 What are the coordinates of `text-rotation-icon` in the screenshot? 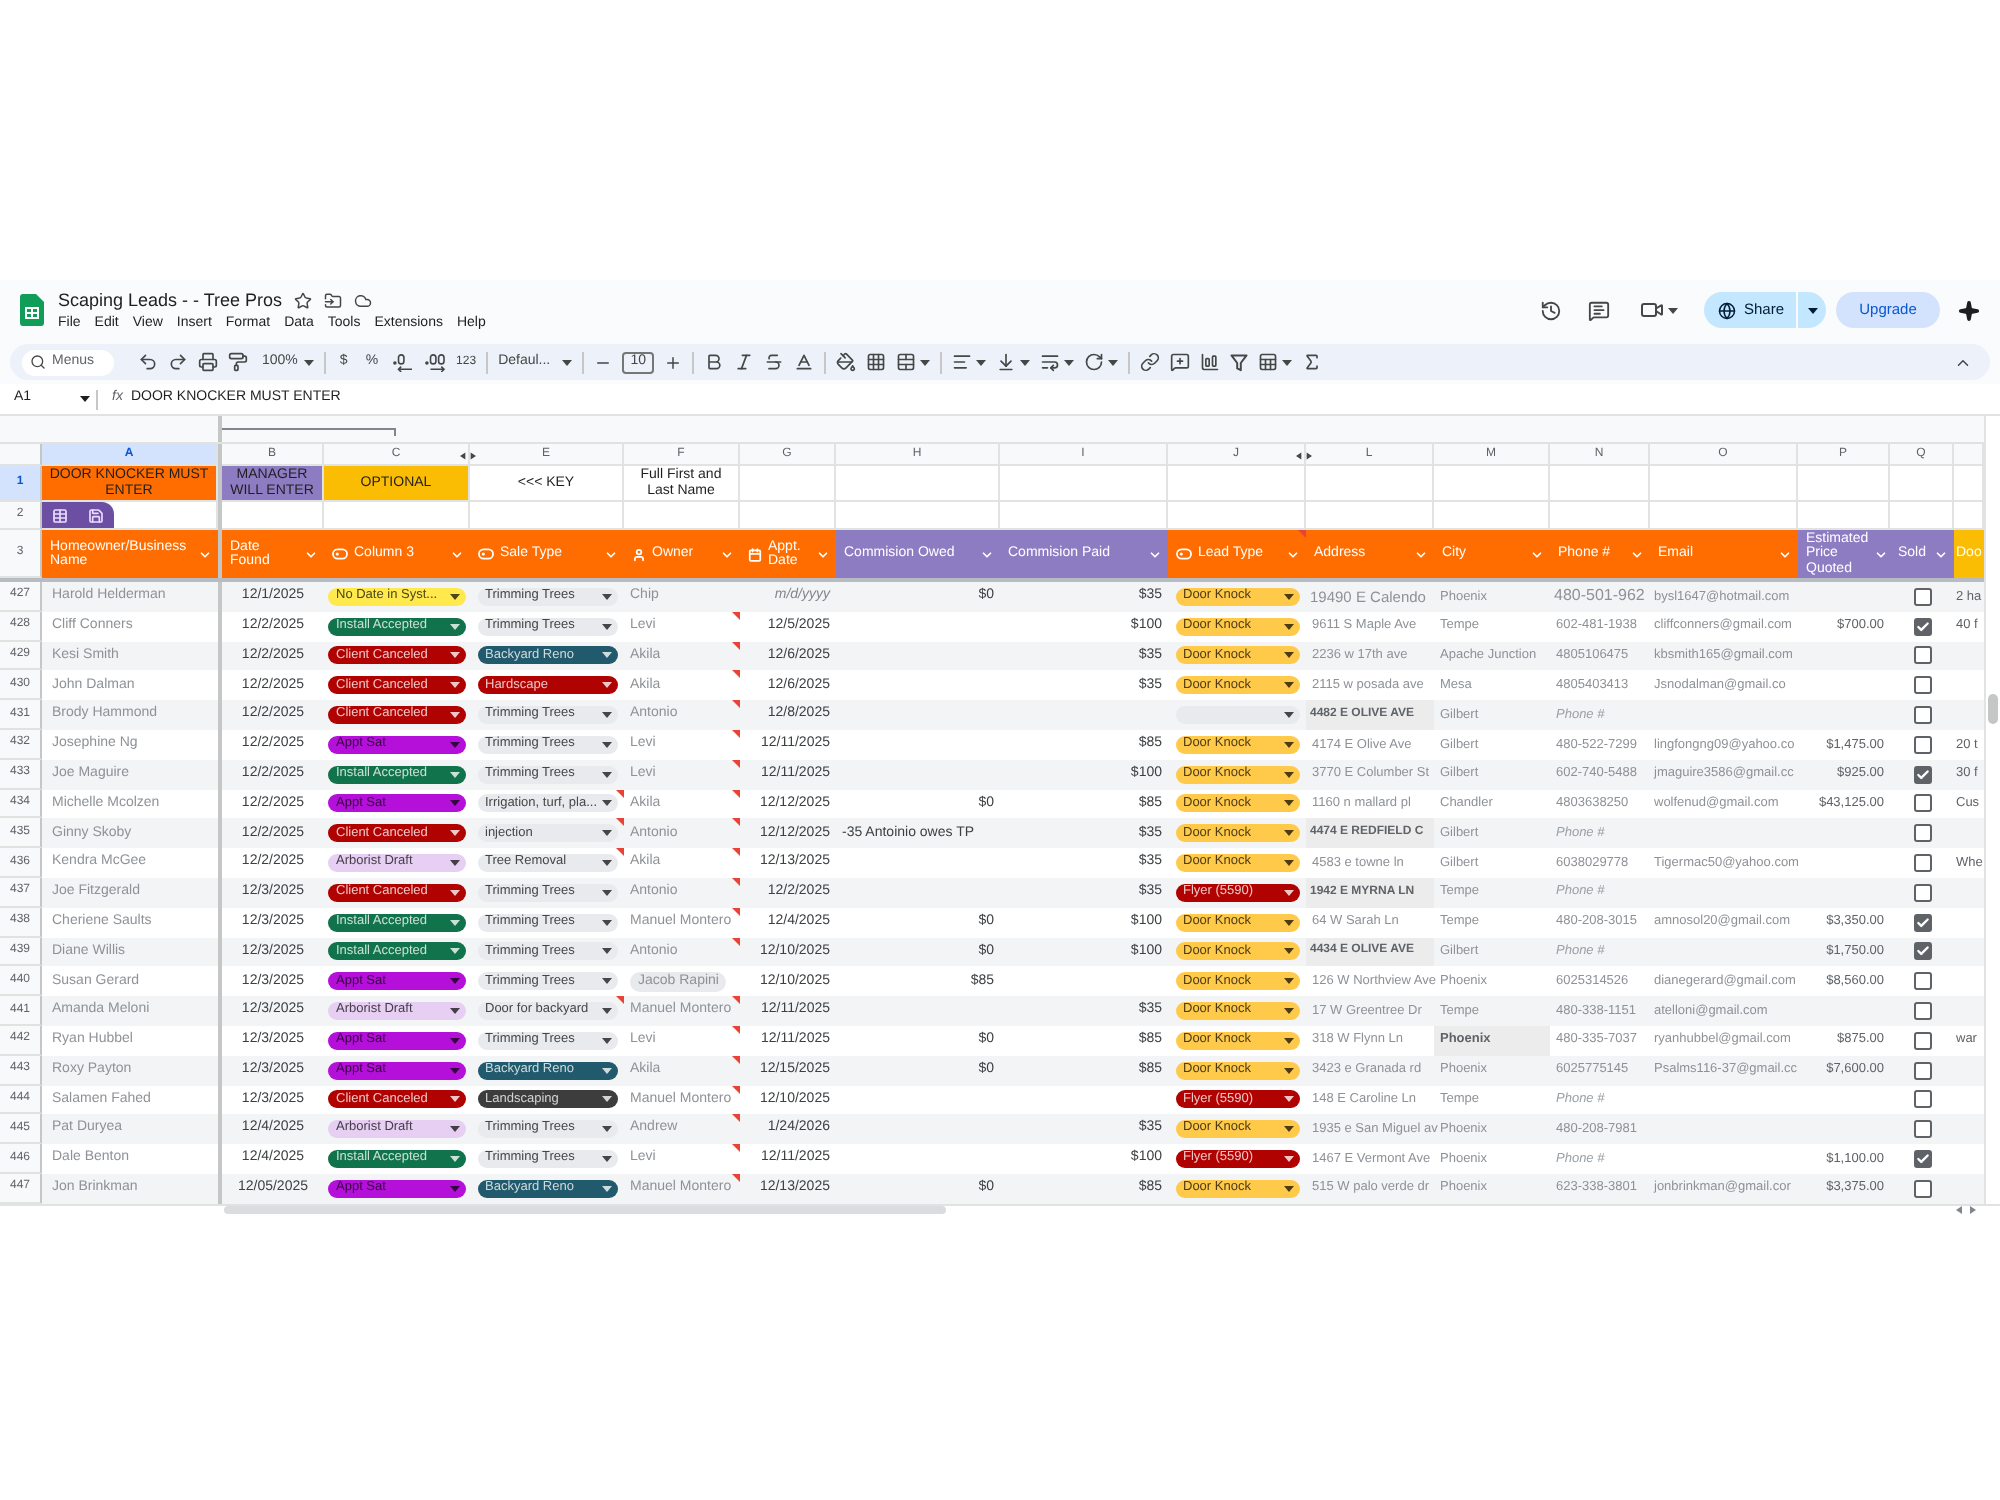 It's located at (1094, 362).